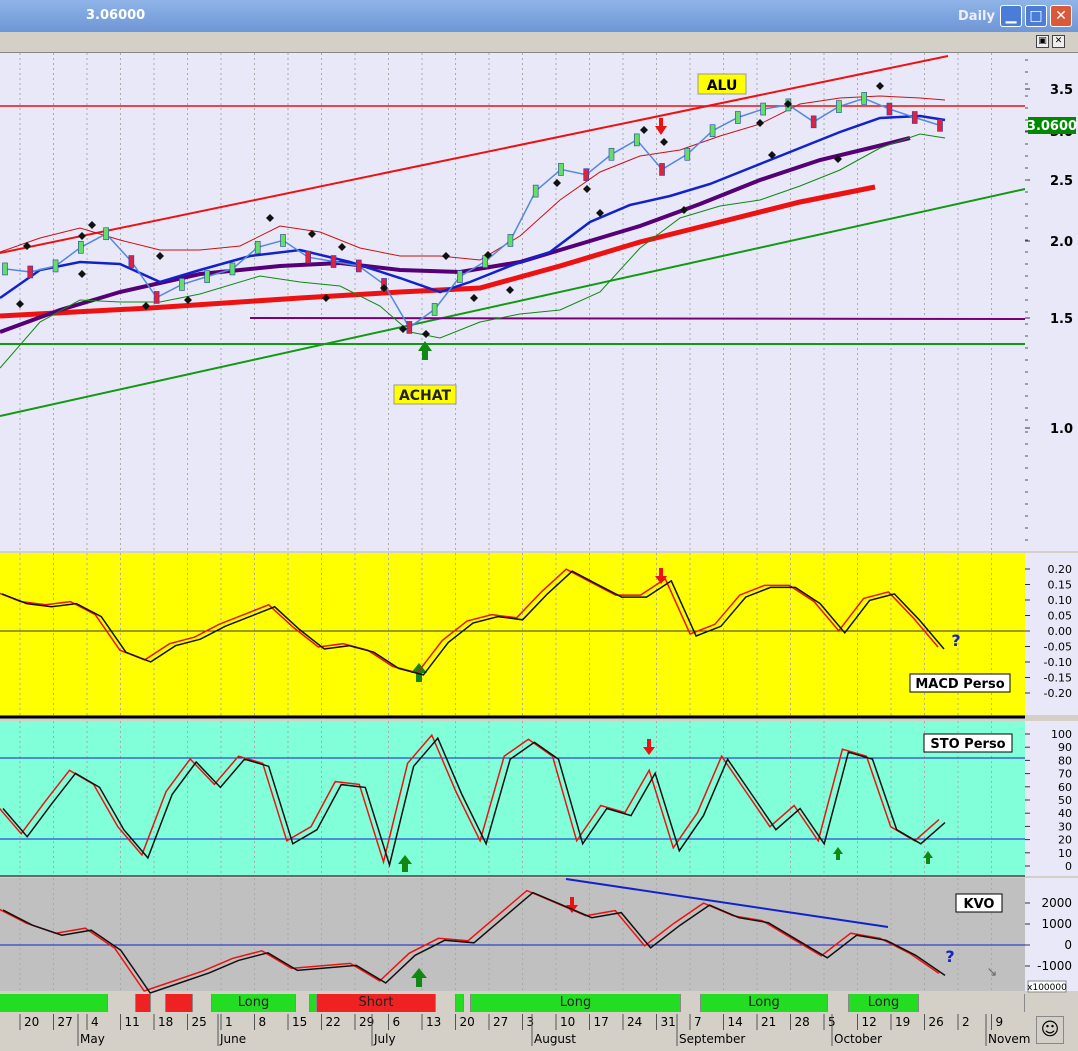  I want to click on macd-tick-label: 0.05, so click(1060, 616).